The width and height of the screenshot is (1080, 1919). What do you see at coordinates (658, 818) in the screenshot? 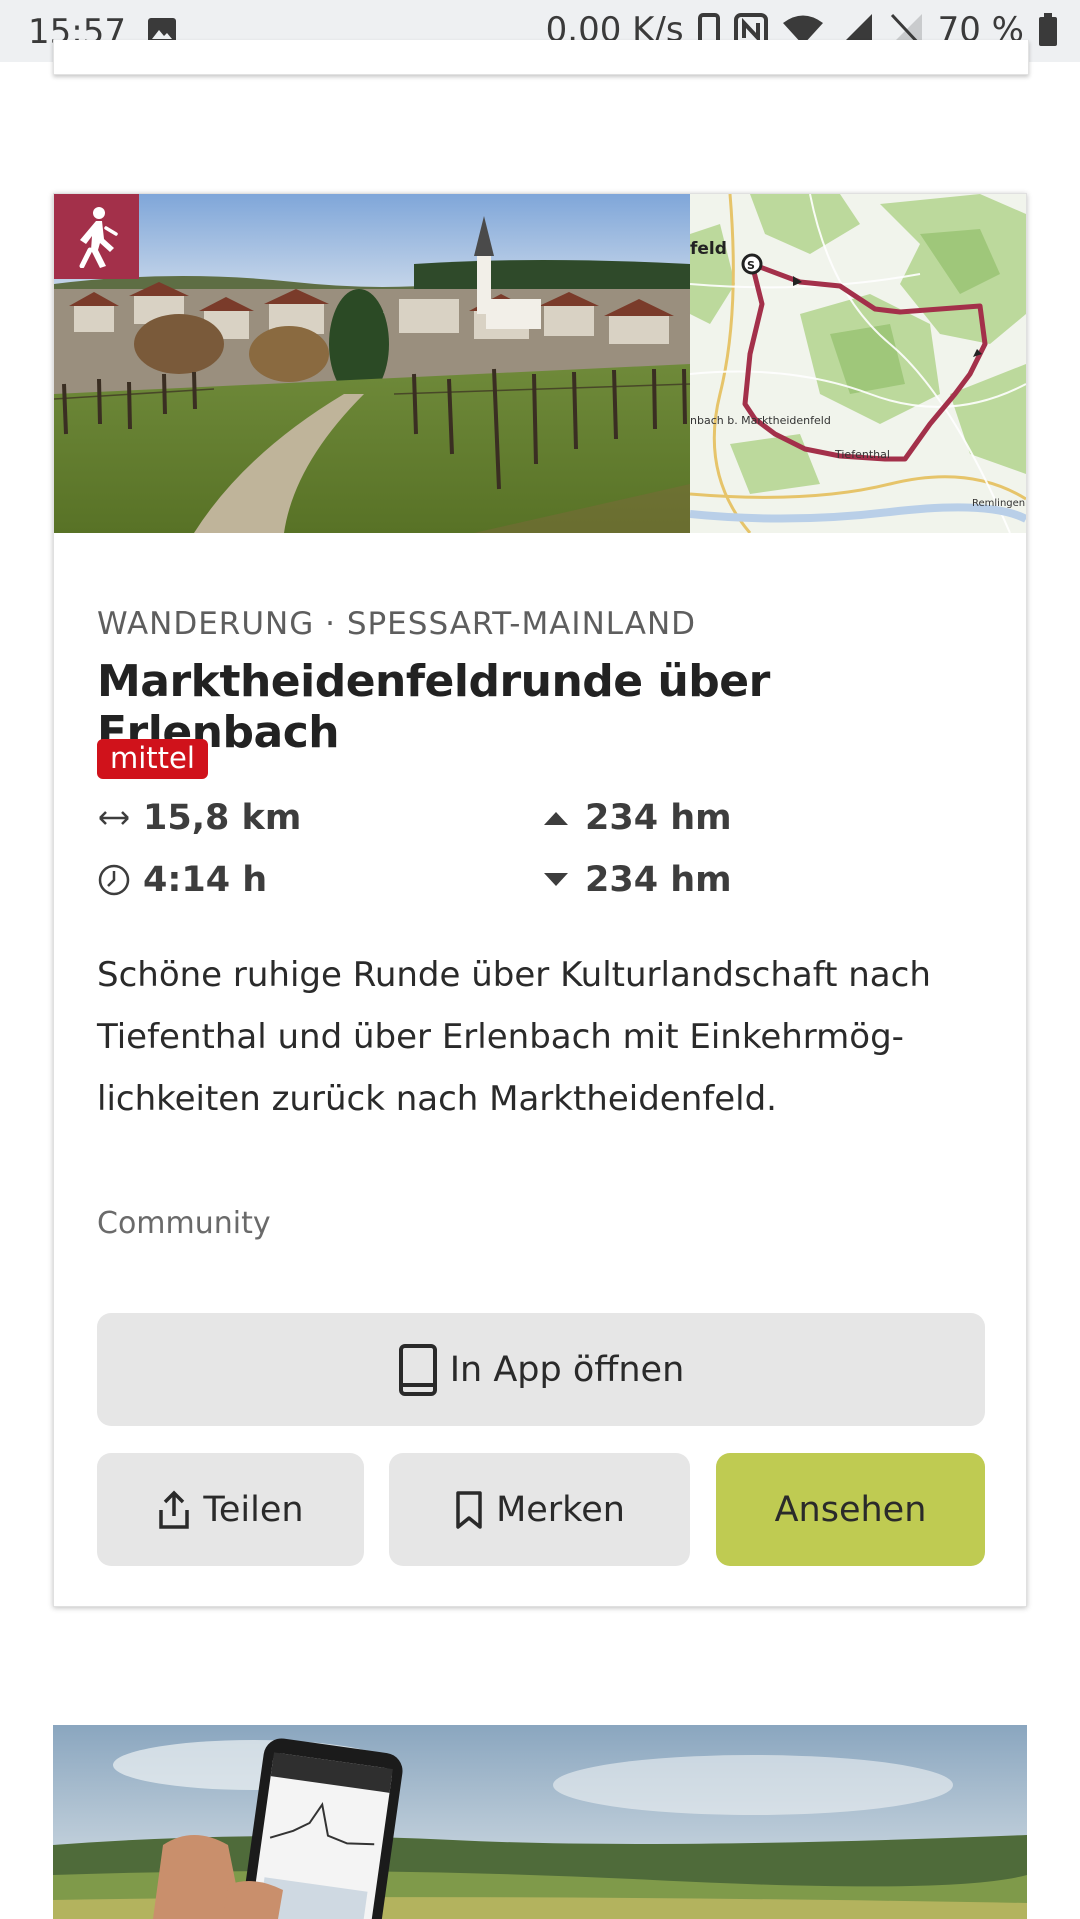
I see `ascent-value: 234 hm` at bounding box center [658, 818].